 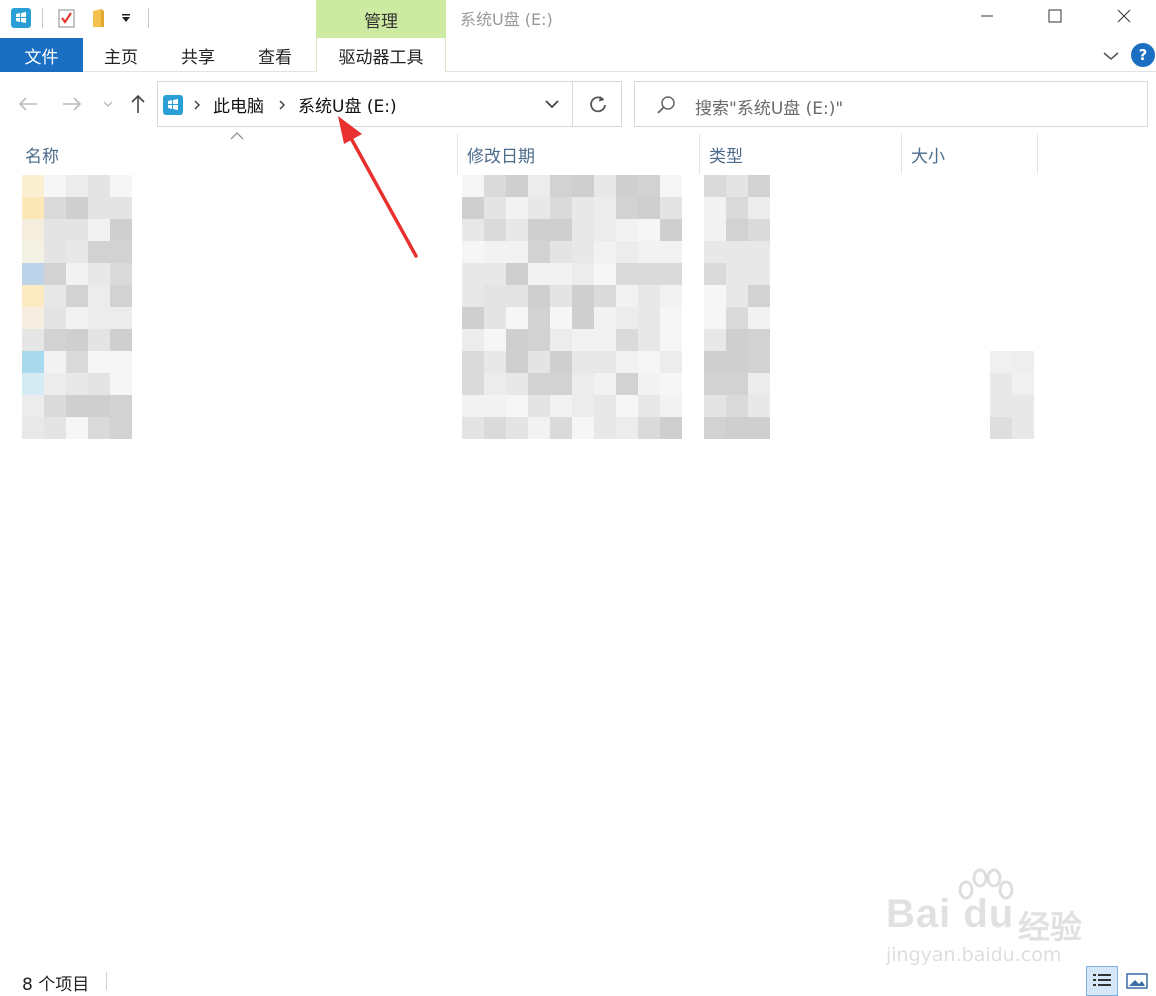 I want to click on recent-locations-icon, so click(x=108, y=104).